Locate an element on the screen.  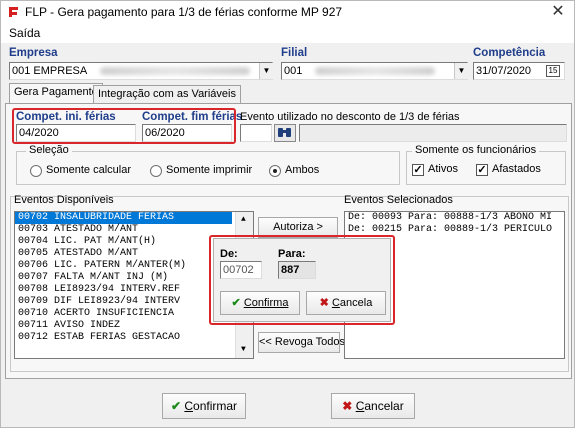
checkbox-ativos: ✓ is located at coordinates (418, 170).